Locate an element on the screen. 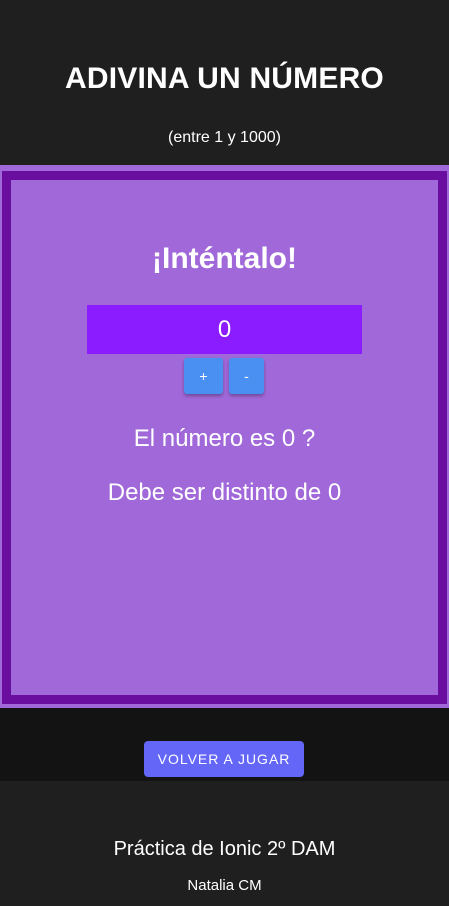 This screenshot has width=449, height=906. try-heading: ¡Inténtalo! is located at coordinates (224, 258).